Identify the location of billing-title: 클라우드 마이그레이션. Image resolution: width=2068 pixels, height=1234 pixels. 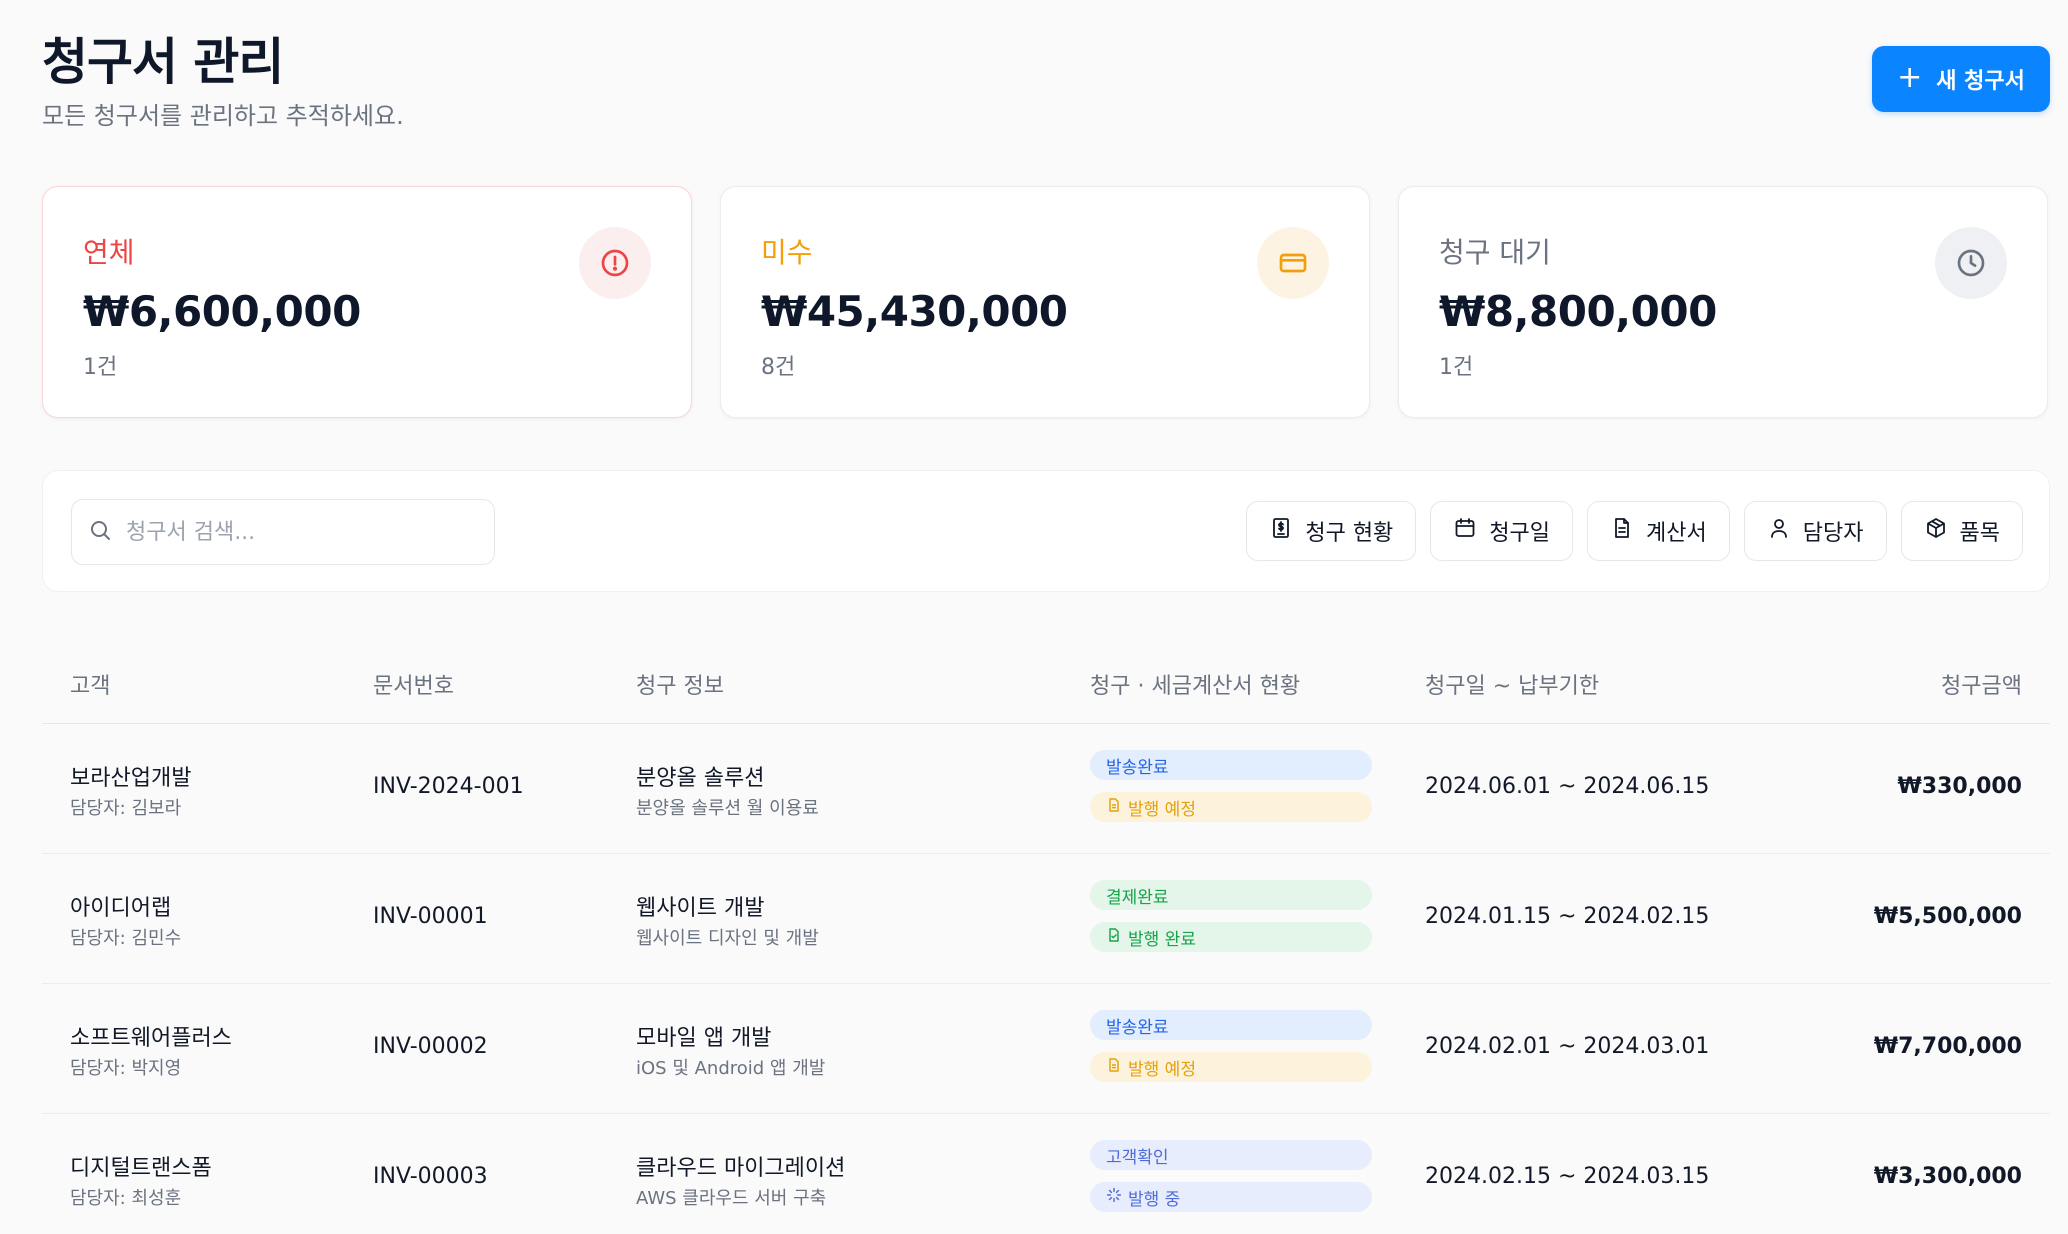
(741, 1168).